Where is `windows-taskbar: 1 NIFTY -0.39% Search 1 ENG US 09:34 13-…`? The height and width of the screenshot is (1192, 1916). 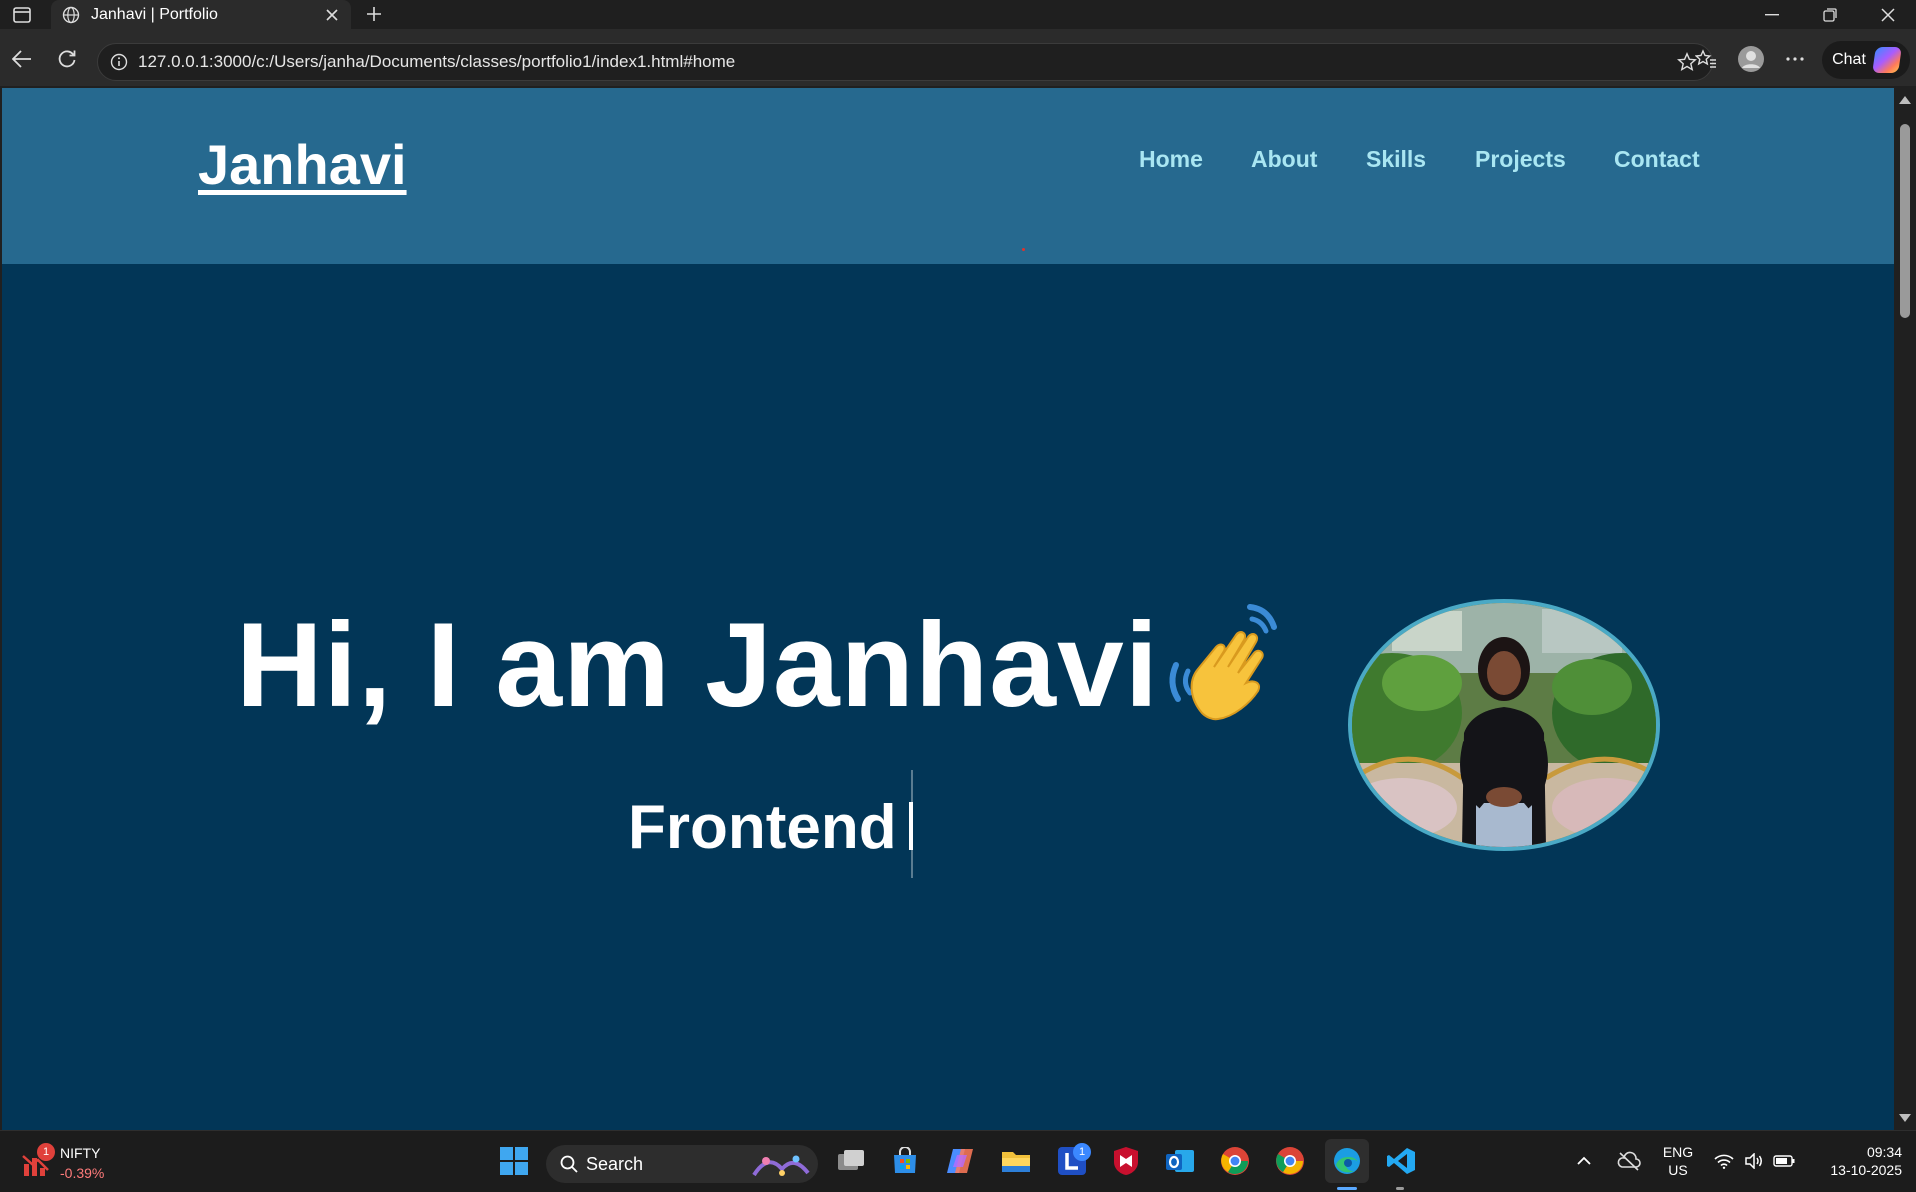 windows-taskbar: 1 NIFTY -0.39% Search 1 ENG US 09:34 13-… is located at coordinates (958, 1161).